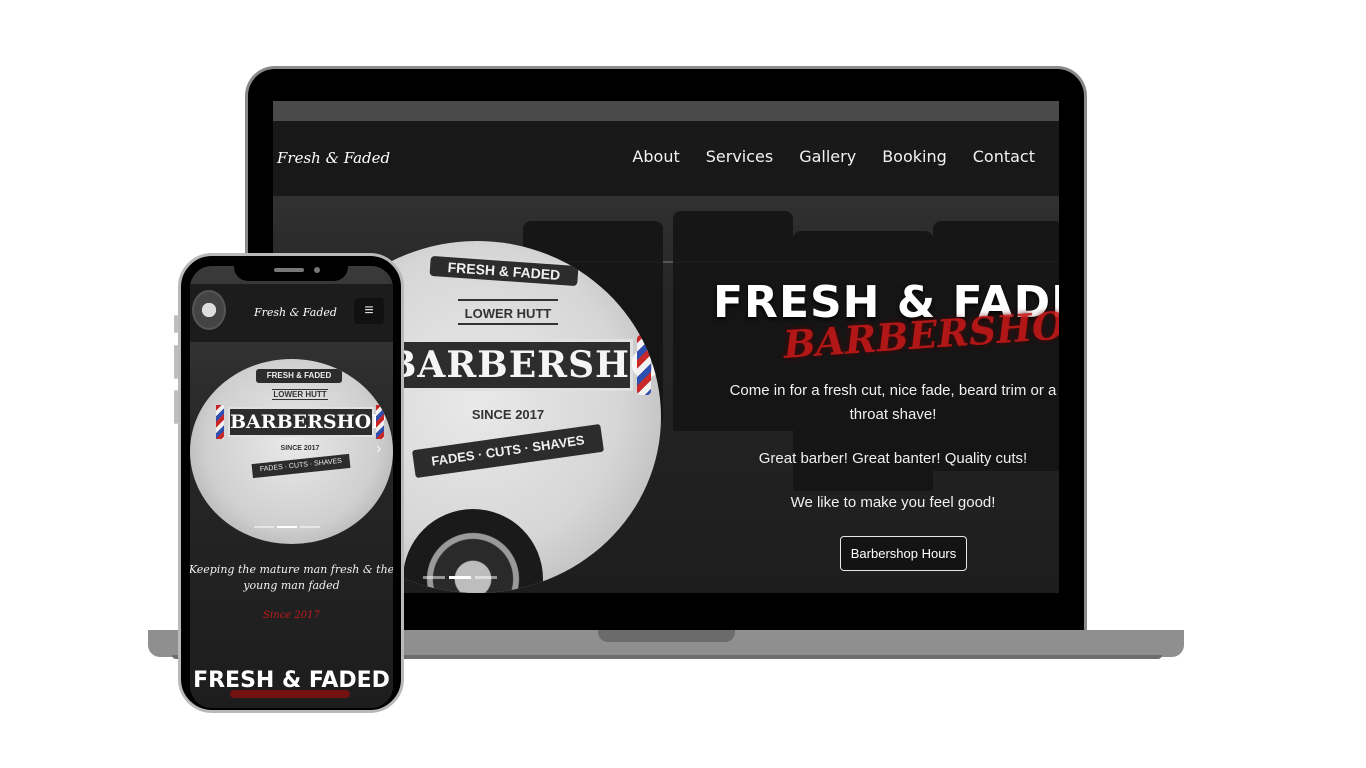 This screenshot has height=768, width=1366. Describe the element at coordinates (655, 156) in the screenshot. I see `nav-link-about: About` at that location.